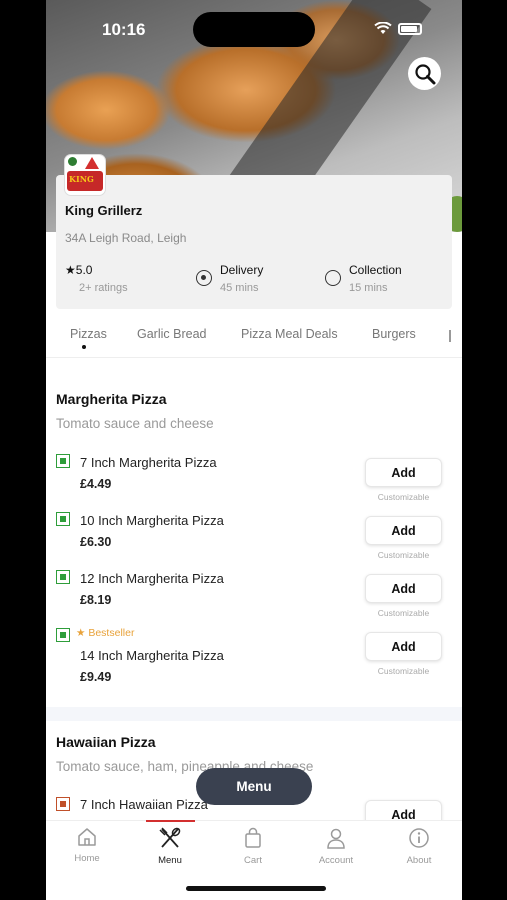 The height and width of the screenshot is (900, 507). I want to click on delivery-label: Delivery, so click(242, 270).